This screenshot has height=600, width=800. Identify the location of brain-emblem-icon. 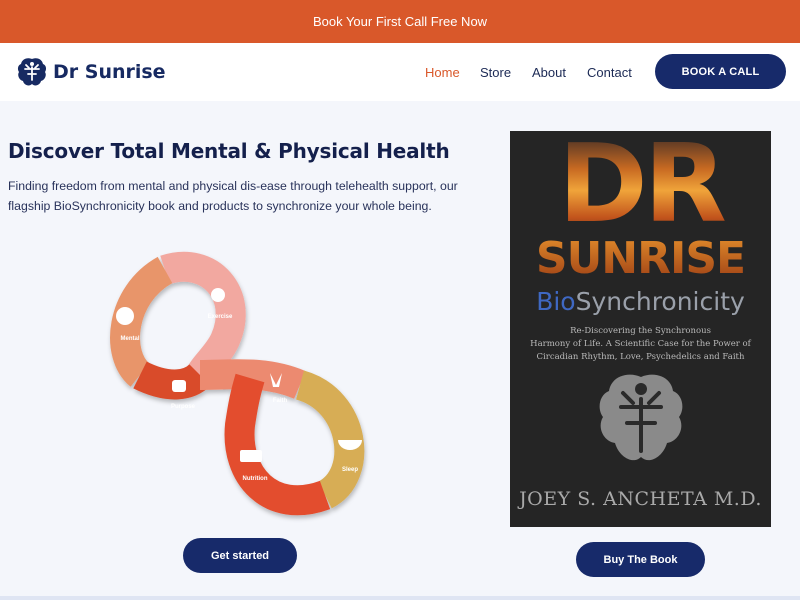
(641, 417).